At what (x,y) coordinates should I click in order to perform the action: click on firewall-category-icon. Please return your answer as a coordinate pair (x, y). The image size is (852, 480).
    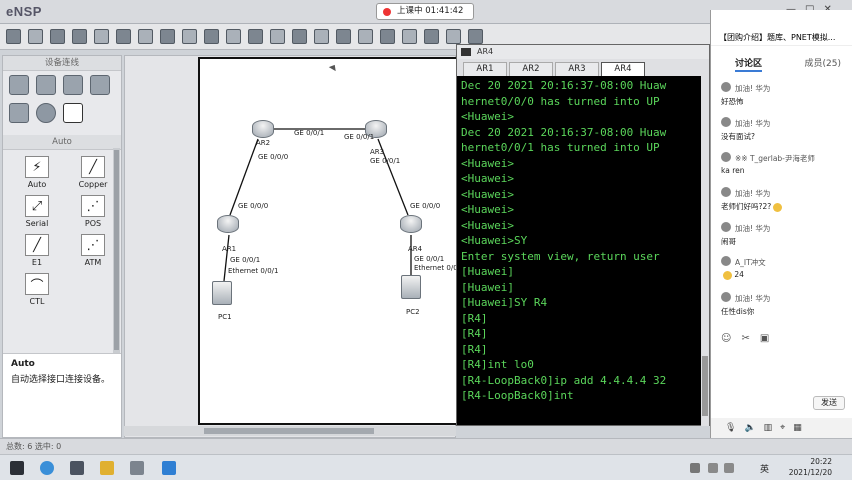
    Looking at the image, I should click on (100, 85).